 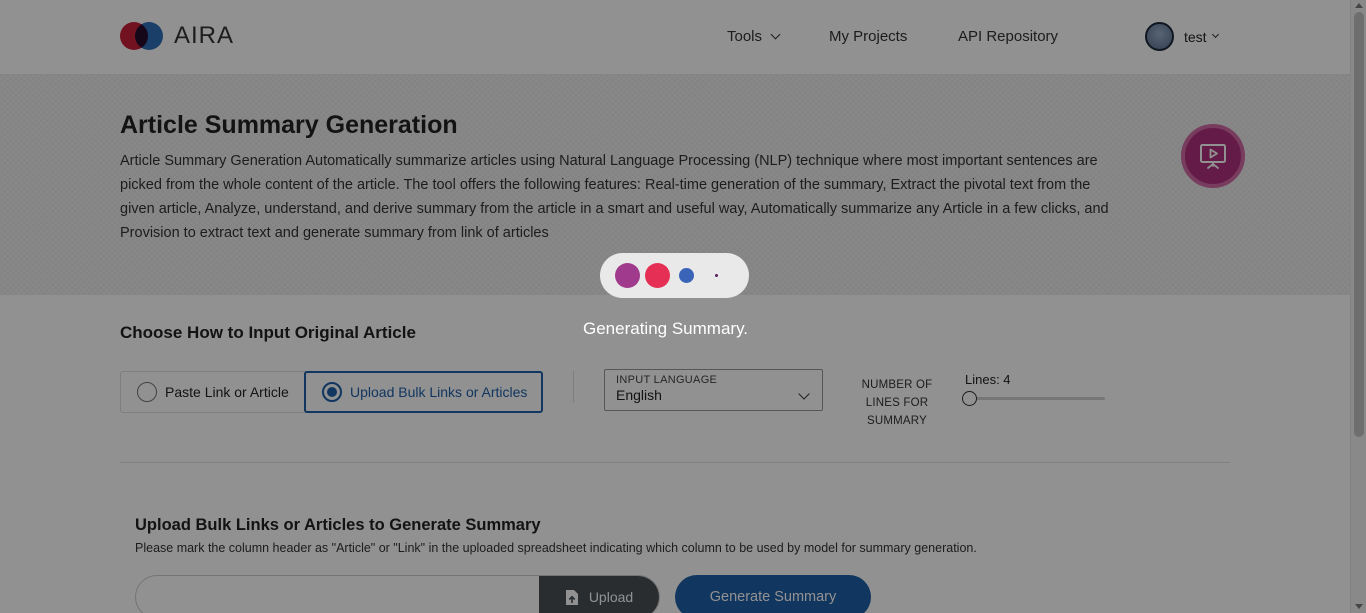 I want to click on loading-indicator, so click(x=674, y=275).